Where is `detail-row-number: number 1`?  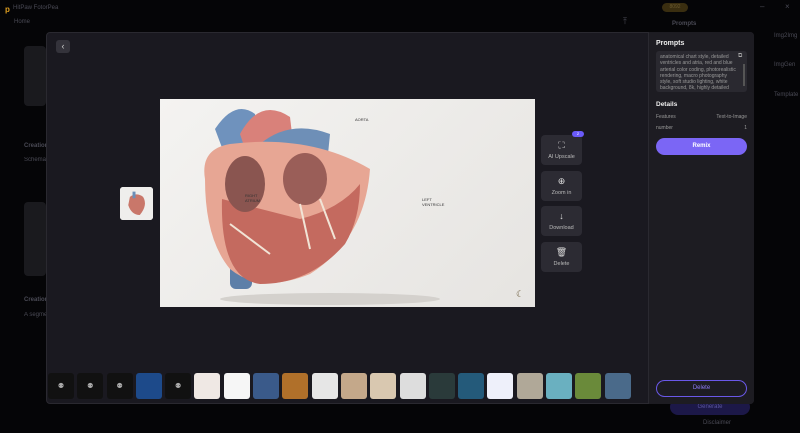 detail-row-number: number 1 is located at coordinates (701, 128).